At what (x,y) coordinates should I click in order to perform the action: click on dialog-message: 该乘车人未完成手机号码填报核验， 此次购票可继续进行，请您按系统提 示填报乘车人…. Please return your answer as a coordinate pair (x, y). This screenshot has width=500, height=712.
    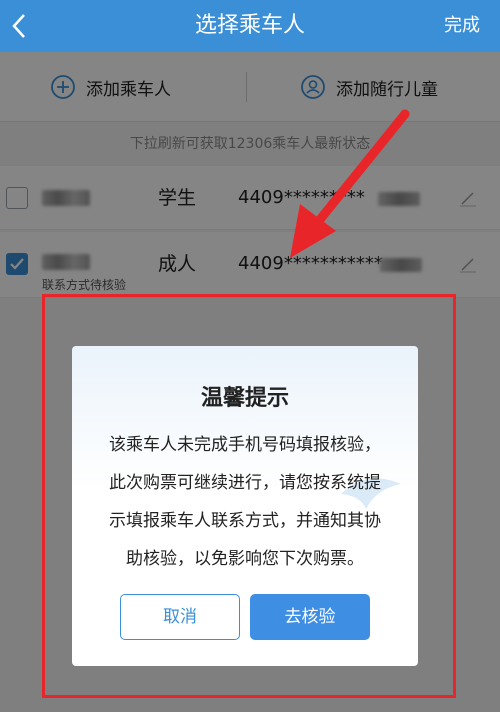
    Looking at the image, I should click on (245, 502).